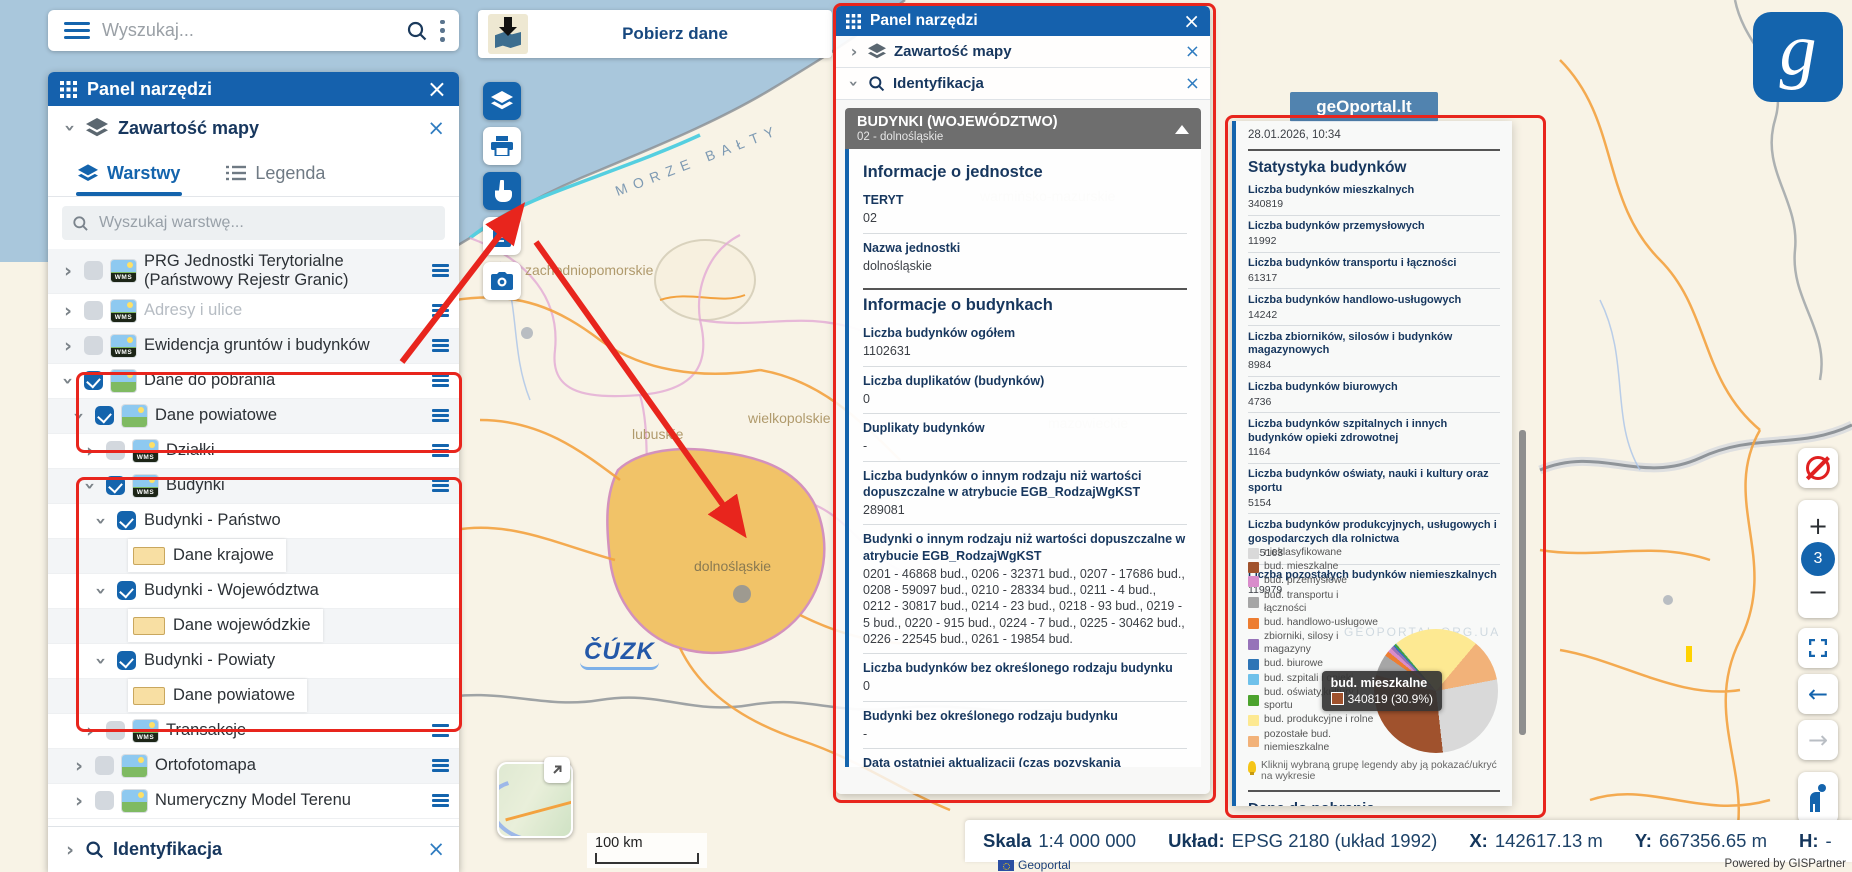 The image size is (1852, 872). I want to click on search-icon, so click(417, 31).